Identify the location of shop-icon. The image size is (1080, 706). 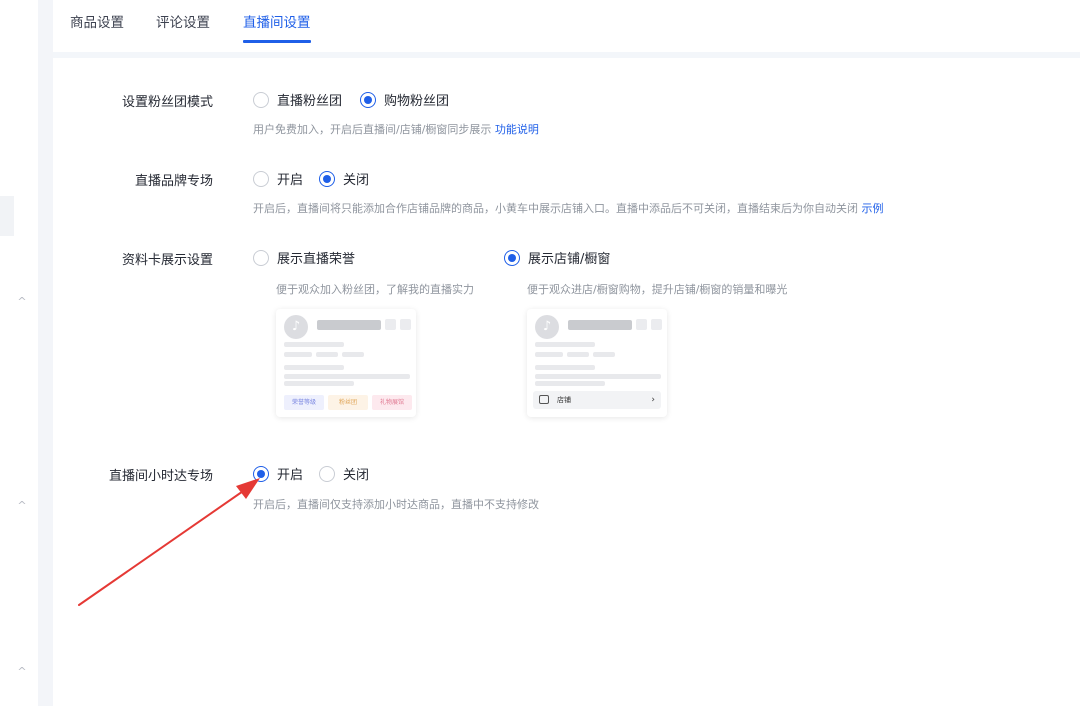
(544, 399).